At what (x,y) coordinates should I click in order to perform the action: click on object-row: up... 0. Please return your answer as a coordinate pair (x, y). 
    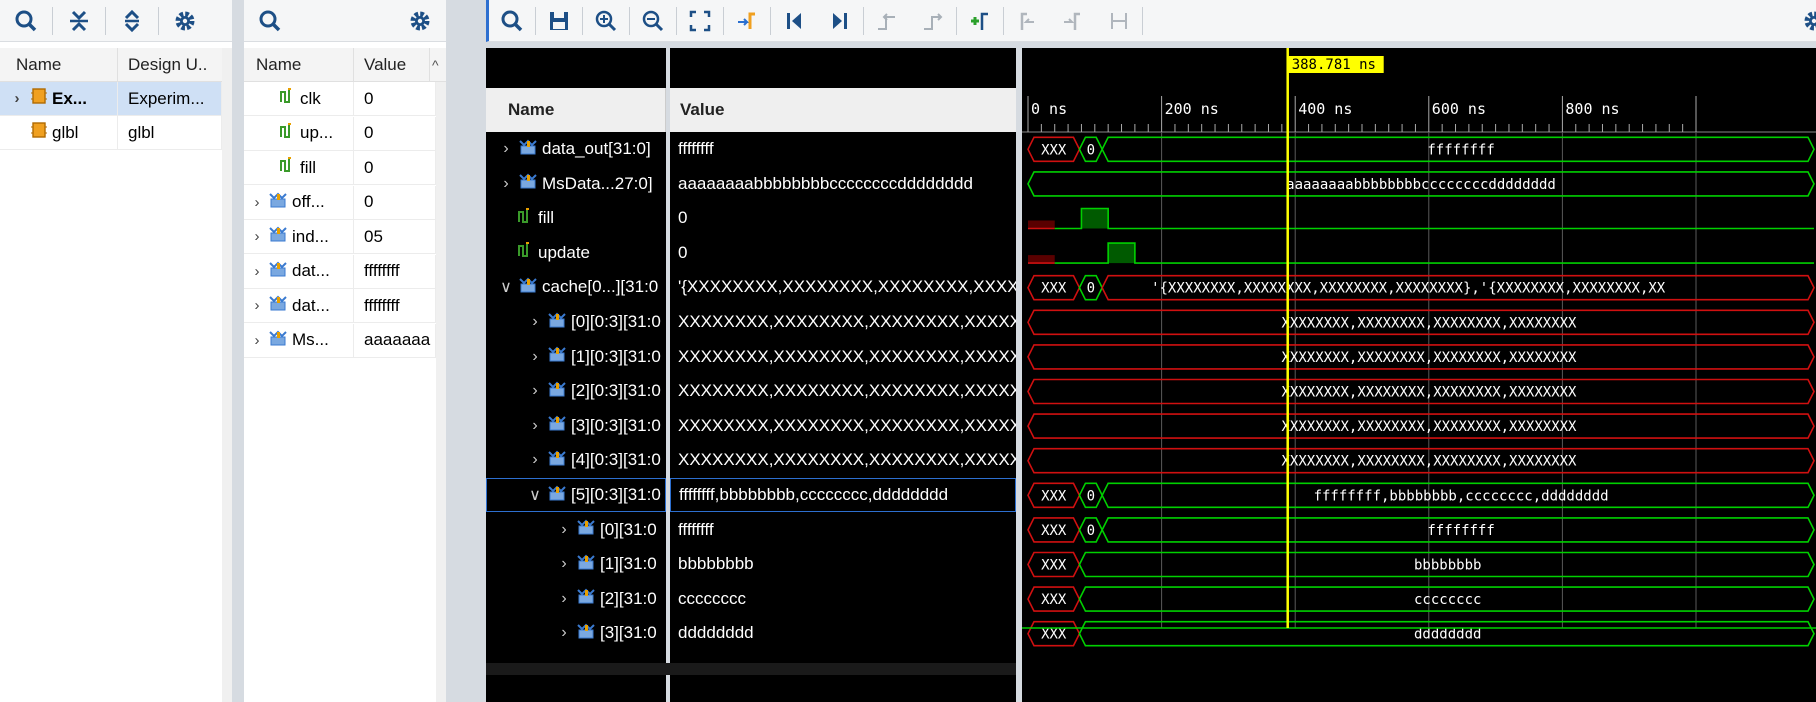
    Looking at the image, I should click on (340, 133).